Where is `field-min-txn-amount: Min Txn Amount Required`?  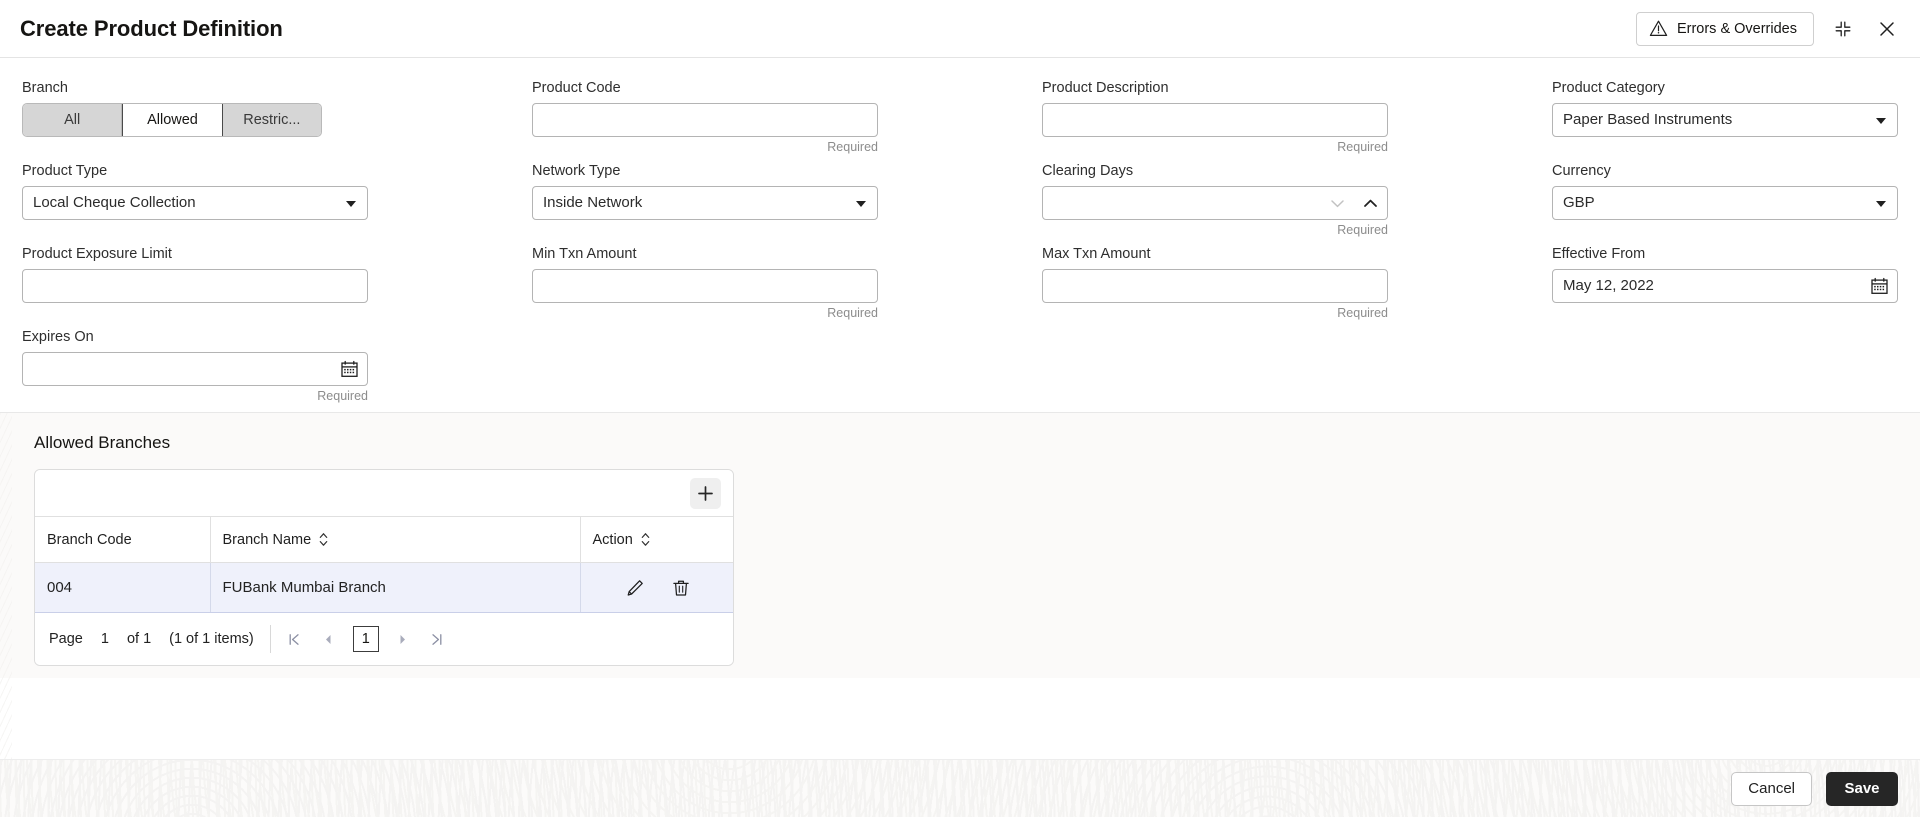 field-min-txn-amount: Min Txn Amount Required is located at coordinates (705, 279).